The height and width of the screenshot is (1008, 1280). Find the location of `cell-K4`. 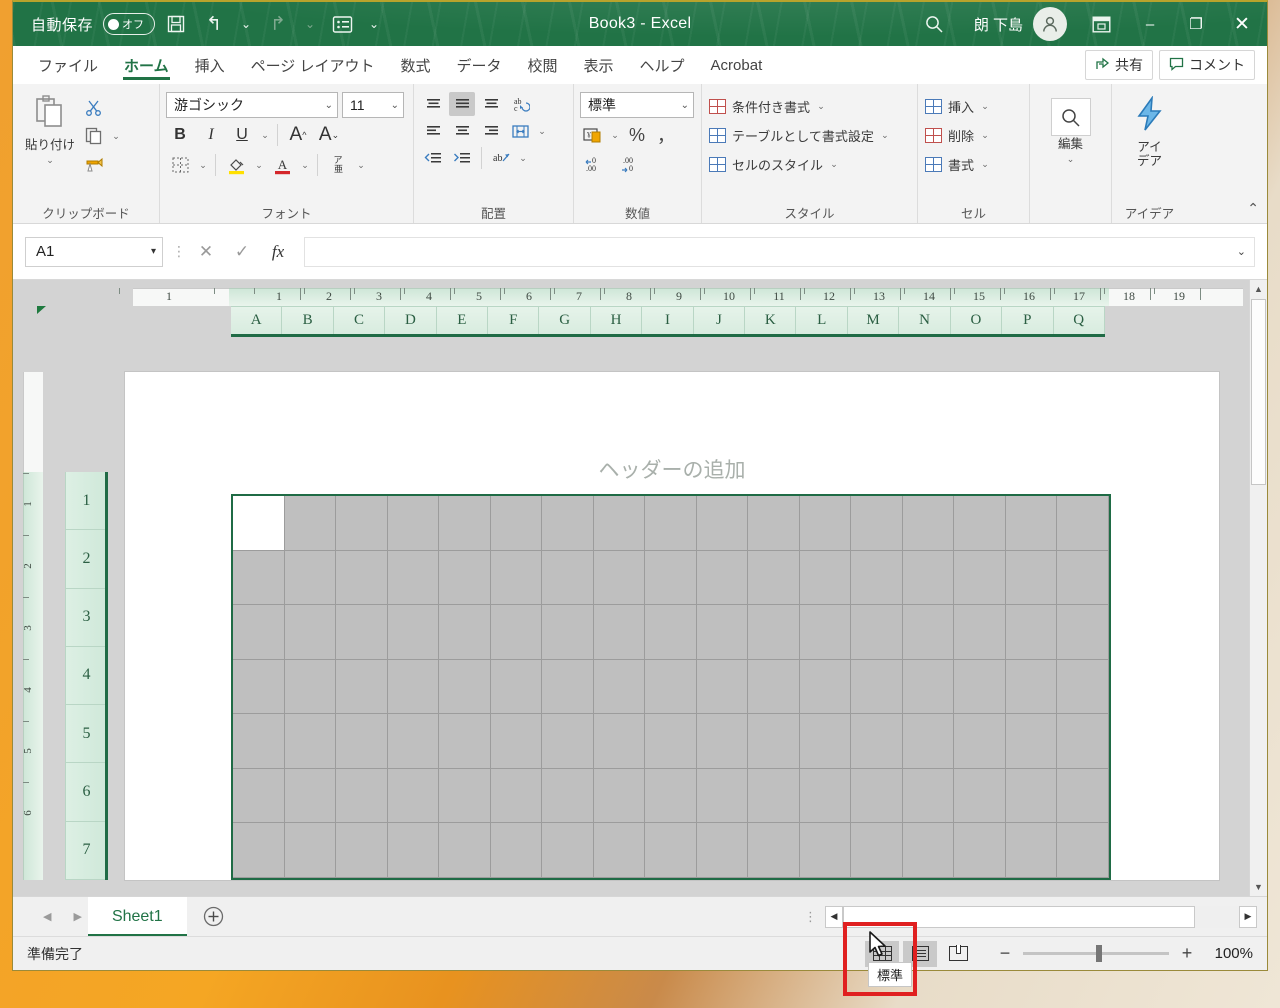

cell-K4 is located at coordinates (774, 687).